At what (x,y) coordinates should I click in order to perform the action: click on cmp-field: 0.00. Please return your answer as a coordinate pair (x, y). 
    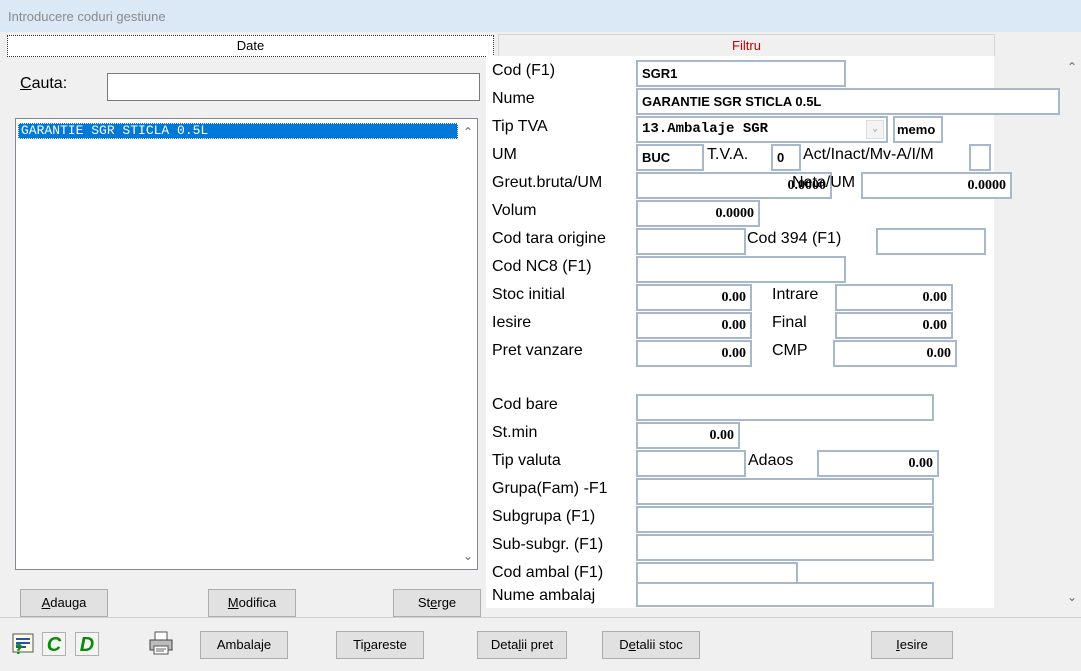
    Looking at the image, I should click on (895, 353).